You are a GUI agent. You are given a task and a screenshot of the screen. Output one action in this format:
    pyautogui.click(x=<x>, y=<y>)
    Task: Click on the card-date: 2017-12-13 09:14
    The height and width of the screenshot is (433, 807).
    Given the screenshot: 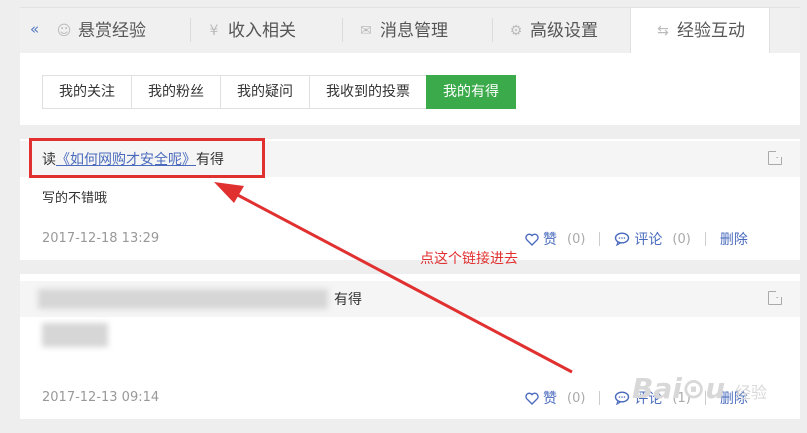 What is the action you would take?
    pyautogui.click(x=101, y=397)
    